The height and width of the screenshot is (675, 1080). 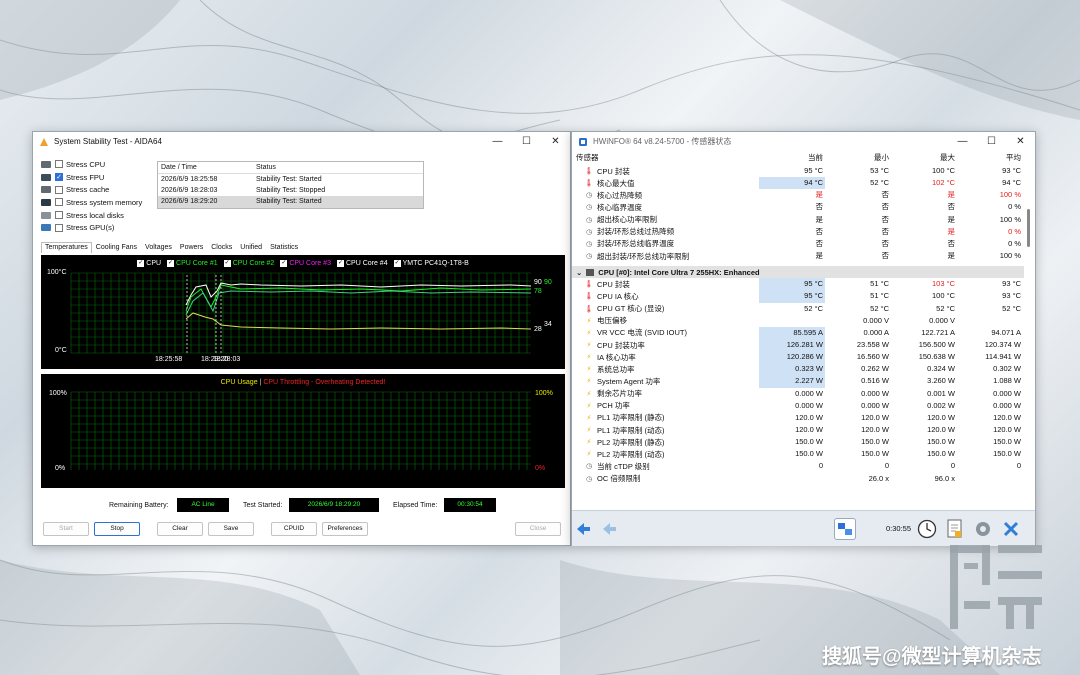 What do you see at coordinates (59, 177) in the screenshot?
I see `stress-fpu-checkbox: ✓` at bounding box center [59, 177].